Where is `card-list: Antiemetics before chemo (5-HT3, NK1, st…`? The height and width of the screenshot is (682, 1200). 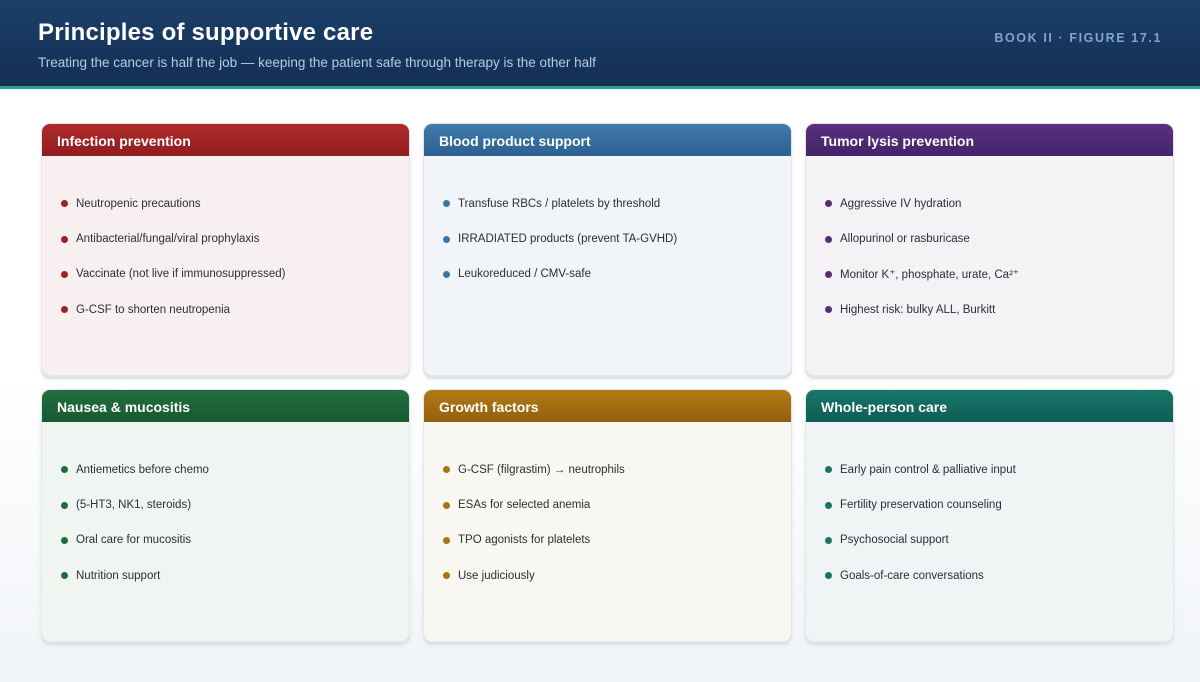
card-list: Antiemetics before chemo (5-HT3, NK1, st… is located at coordinates (225, 508).